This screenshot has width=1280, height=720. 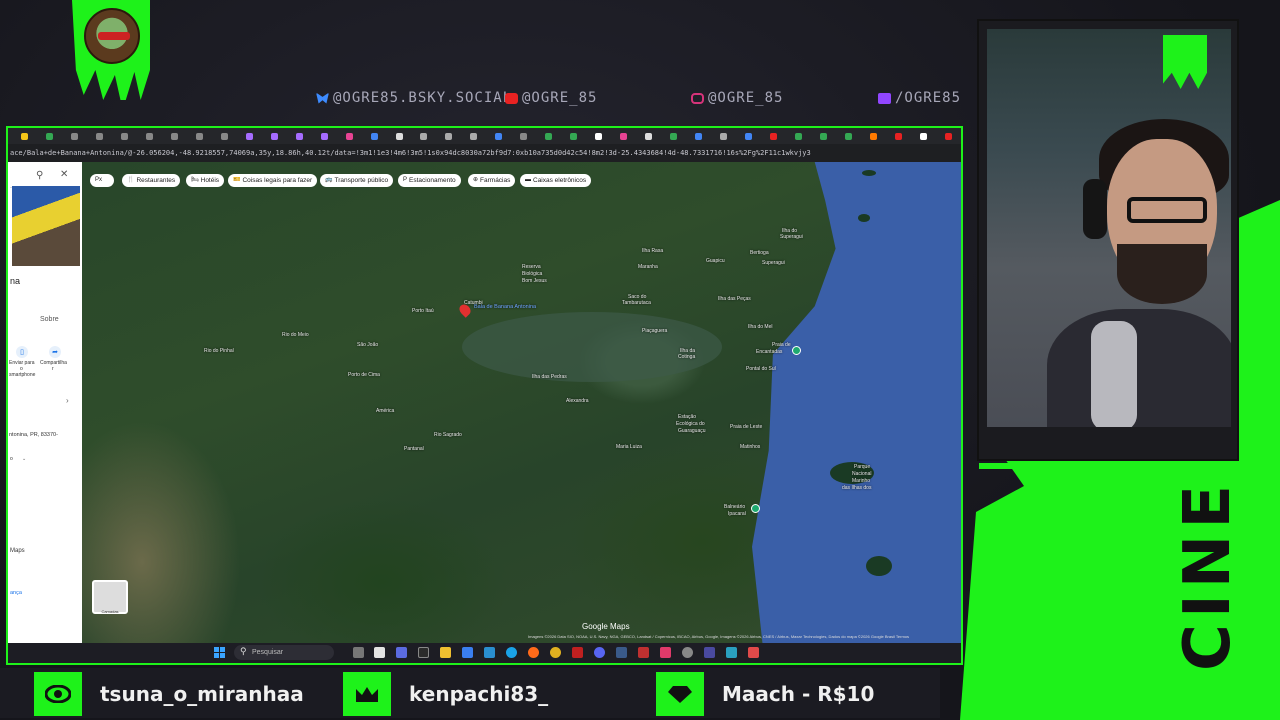 What do you see at coordinates (16, 593) in the screenshot?
I see `panel-link: ança` at bounding box center [16, 593].